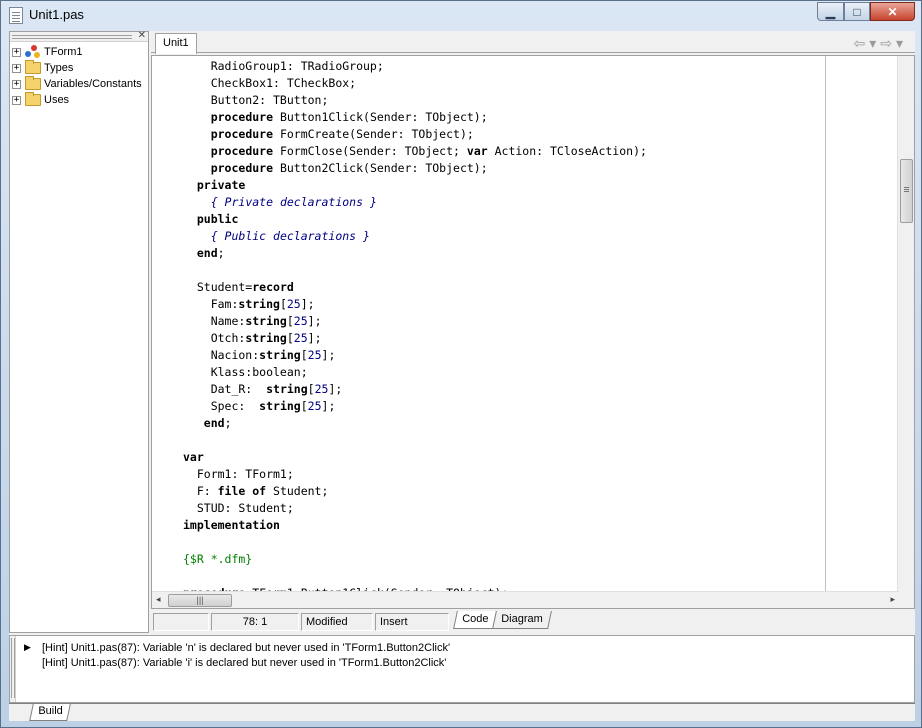  Describe the element at coordinates (290, 338) in the screenshot. I see `code-token: [` at that location.